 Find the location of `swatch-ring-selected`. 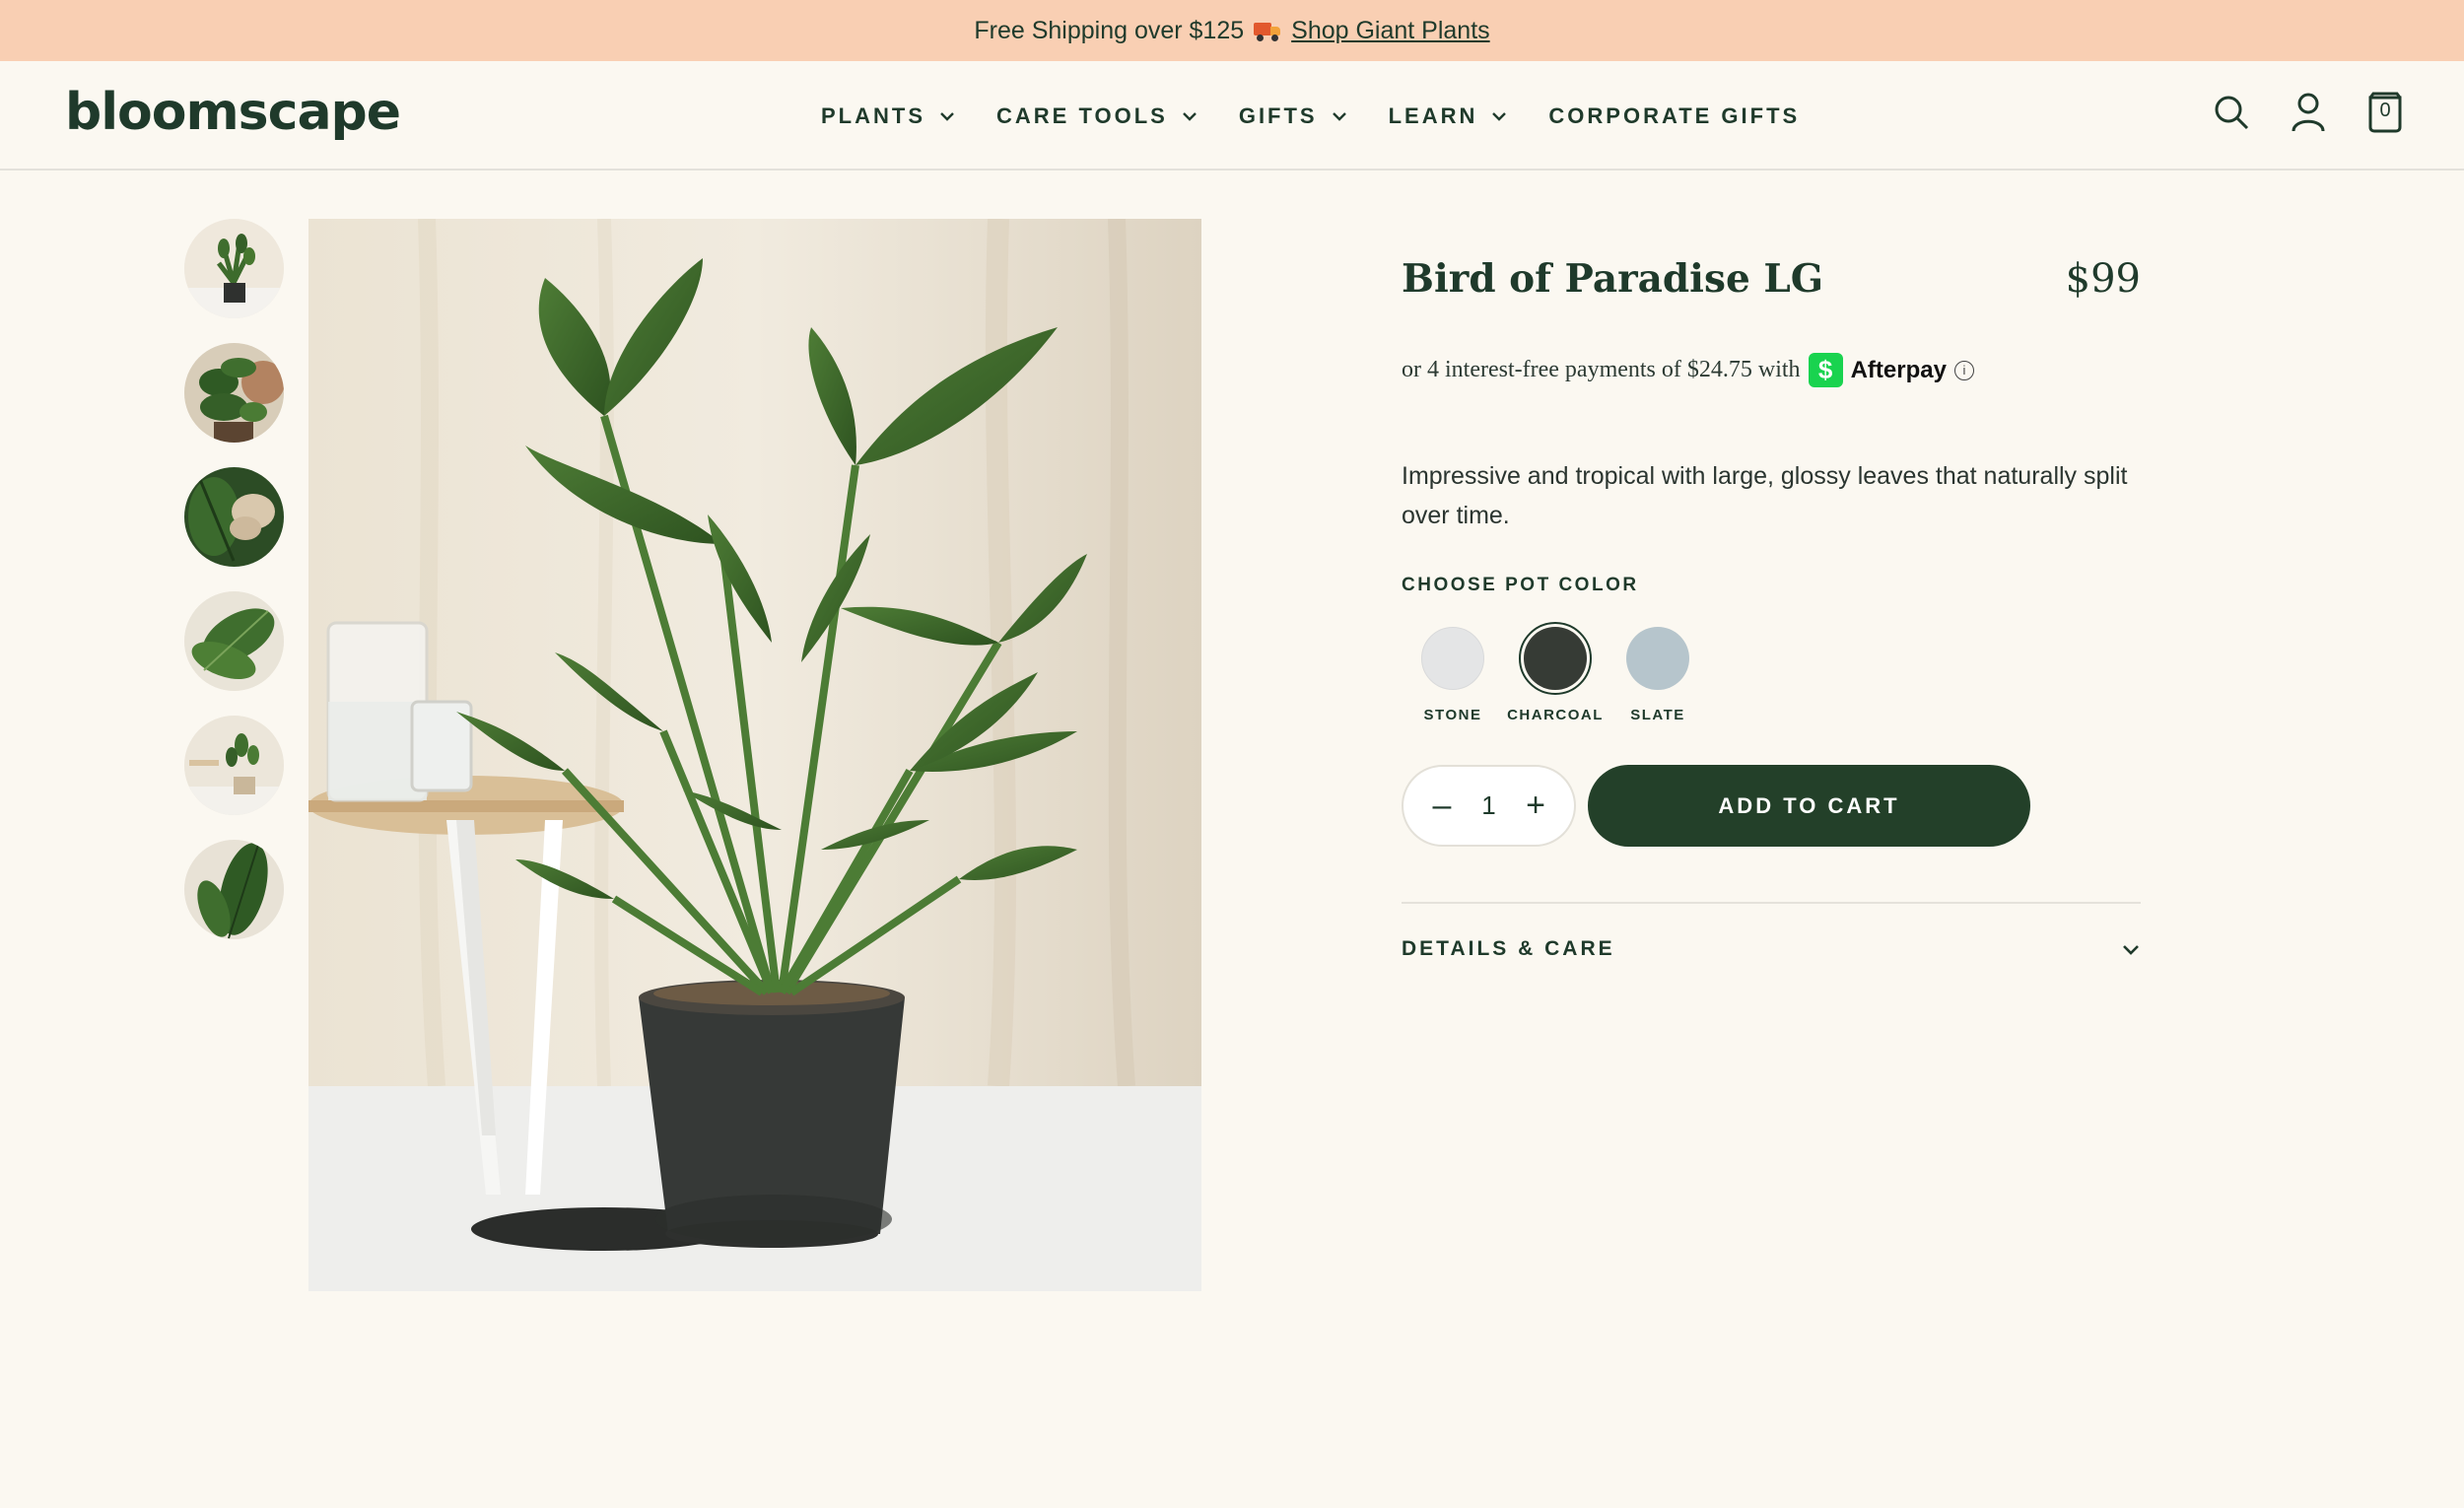

swatch-ring-selected is located at coordinates (1555, 658).